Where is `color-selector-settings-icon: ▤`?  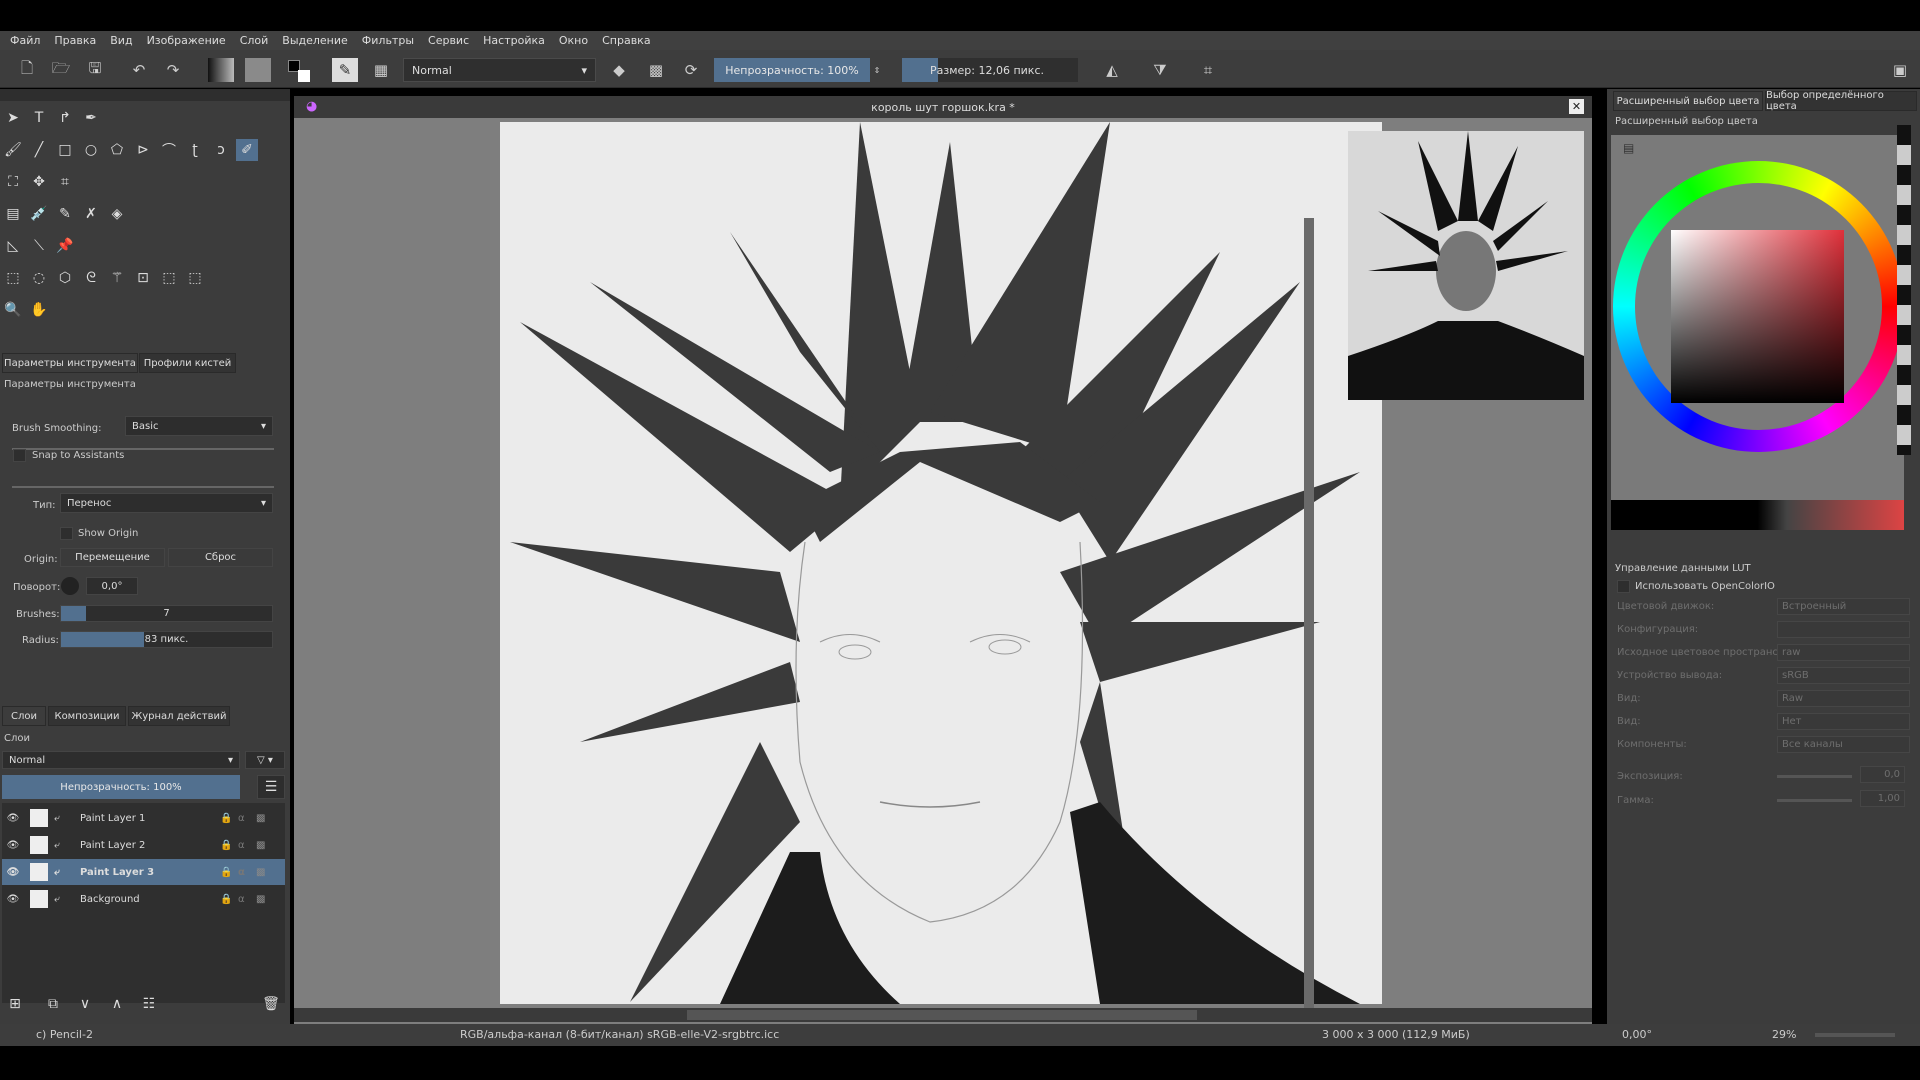 color-selector-settings-icon: ▤ is located at coordinates (1628, 148).